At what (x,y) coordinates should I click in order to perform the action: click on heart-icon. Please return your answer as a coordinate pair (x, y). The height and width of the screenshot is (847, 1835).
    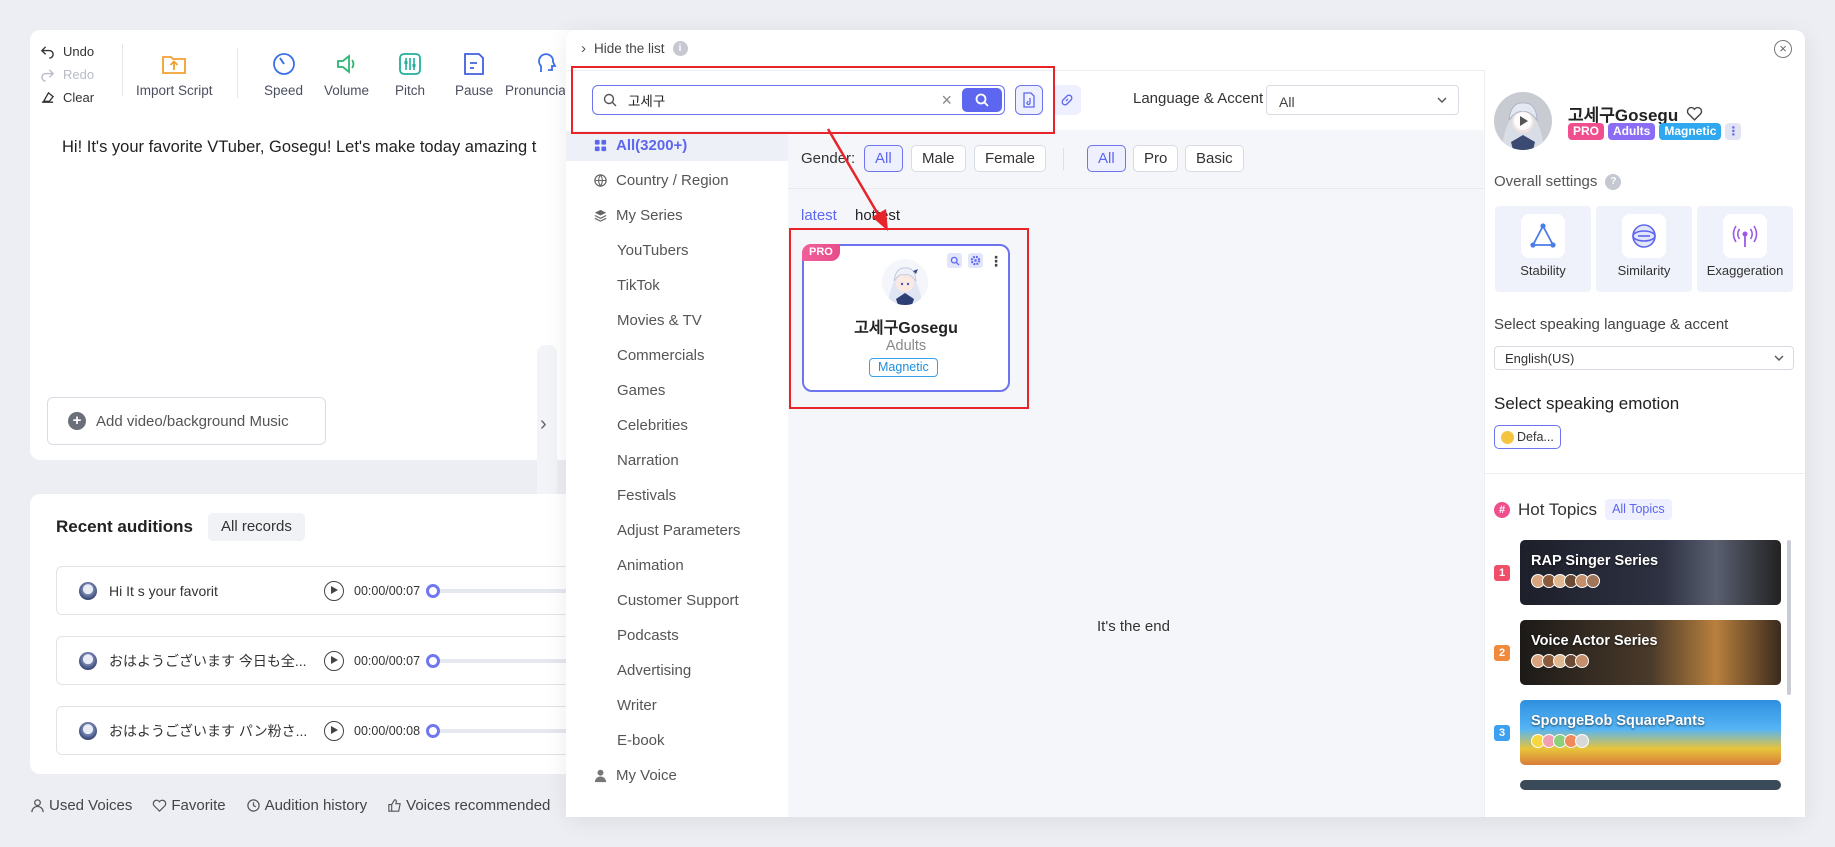
    Looking at the image, I should click on (1694, 113).